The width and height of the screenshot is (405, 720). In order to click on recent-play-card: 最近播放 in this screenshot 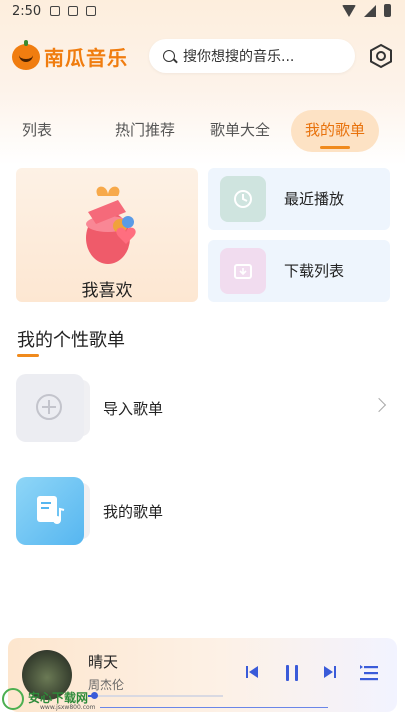, I will do `click(299, 199)`.